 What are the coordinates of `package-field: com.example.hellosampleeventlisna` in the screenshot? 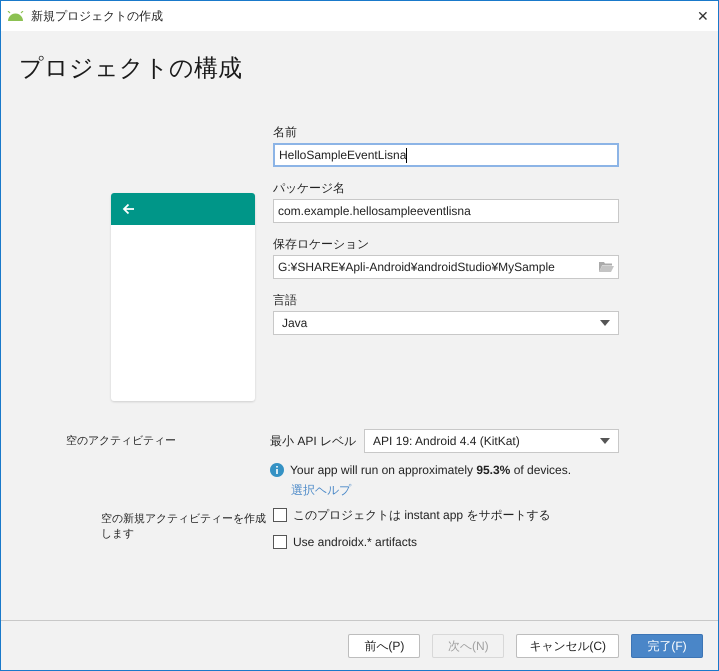 It's located at (446, 211).